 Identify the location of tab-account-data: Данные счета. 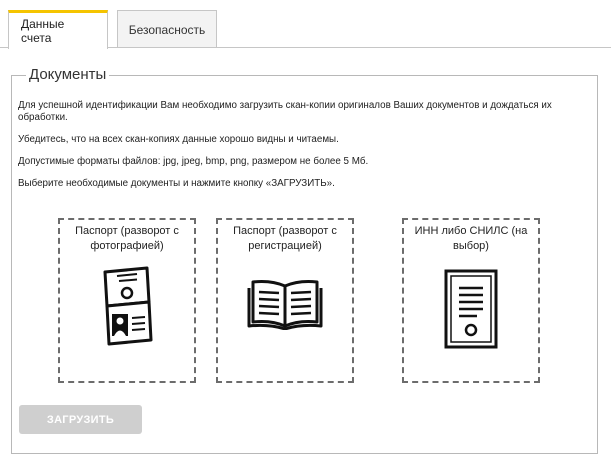
(58, 29).